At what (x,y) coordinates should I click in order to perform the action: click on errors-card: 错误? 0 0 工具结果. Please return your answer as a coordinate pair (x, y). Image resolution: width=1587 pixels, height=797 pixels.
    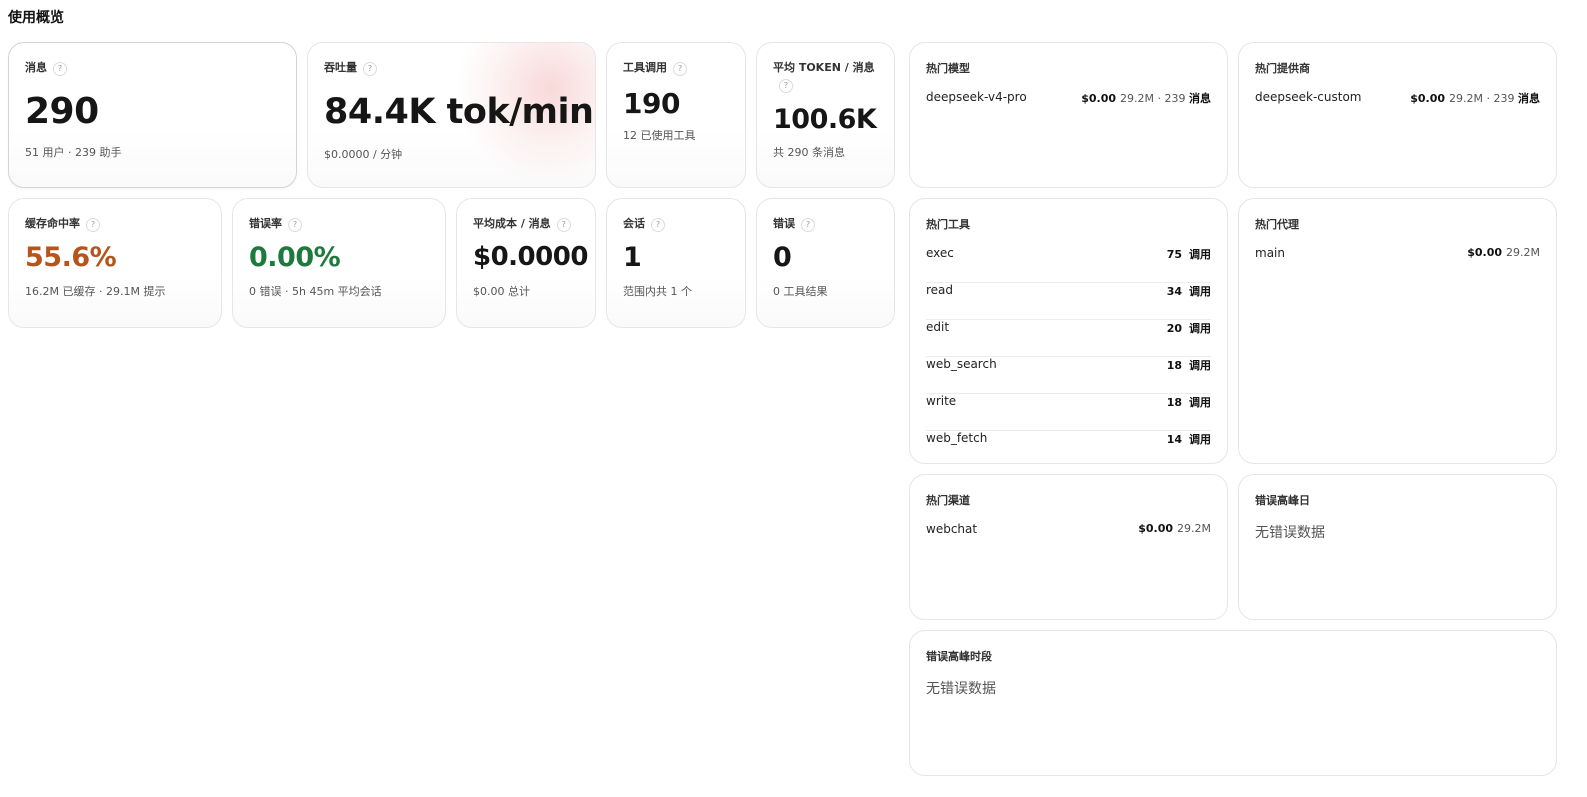
    Looking at the image, I should click on (825, 263).